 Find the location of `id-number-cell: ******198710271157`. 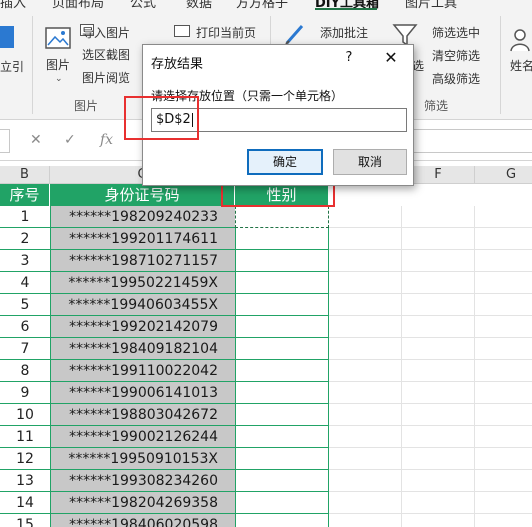

id-number-cell: ******198710271157 is located at coordinates (142, 261).